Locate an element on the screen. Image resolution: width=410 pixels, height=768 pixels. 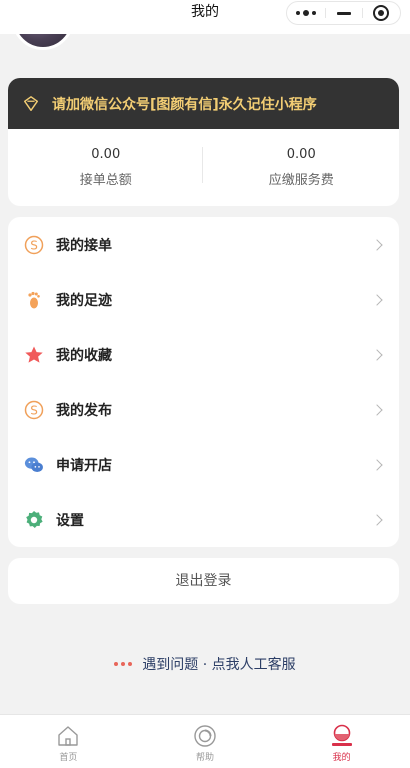
tab-mine: 我的 is located at coordinates (341, 741).